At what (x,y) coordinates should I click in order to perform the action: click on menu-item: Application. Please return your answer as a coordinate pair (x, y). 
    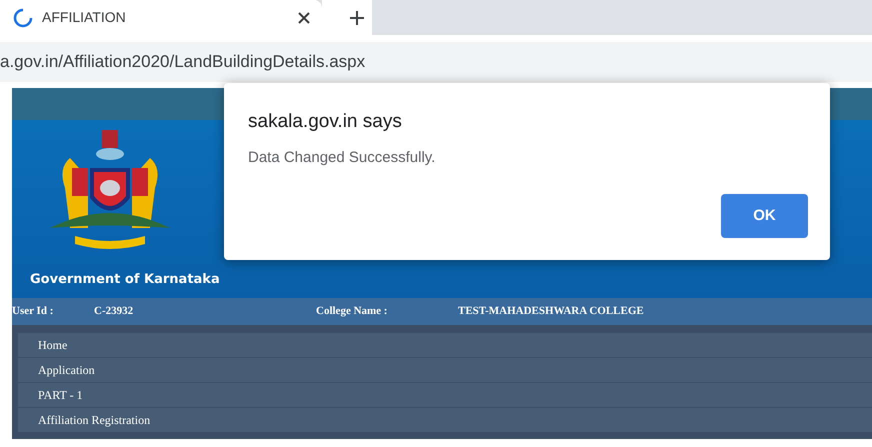
    Looking at the image, I should click on (445, 370).